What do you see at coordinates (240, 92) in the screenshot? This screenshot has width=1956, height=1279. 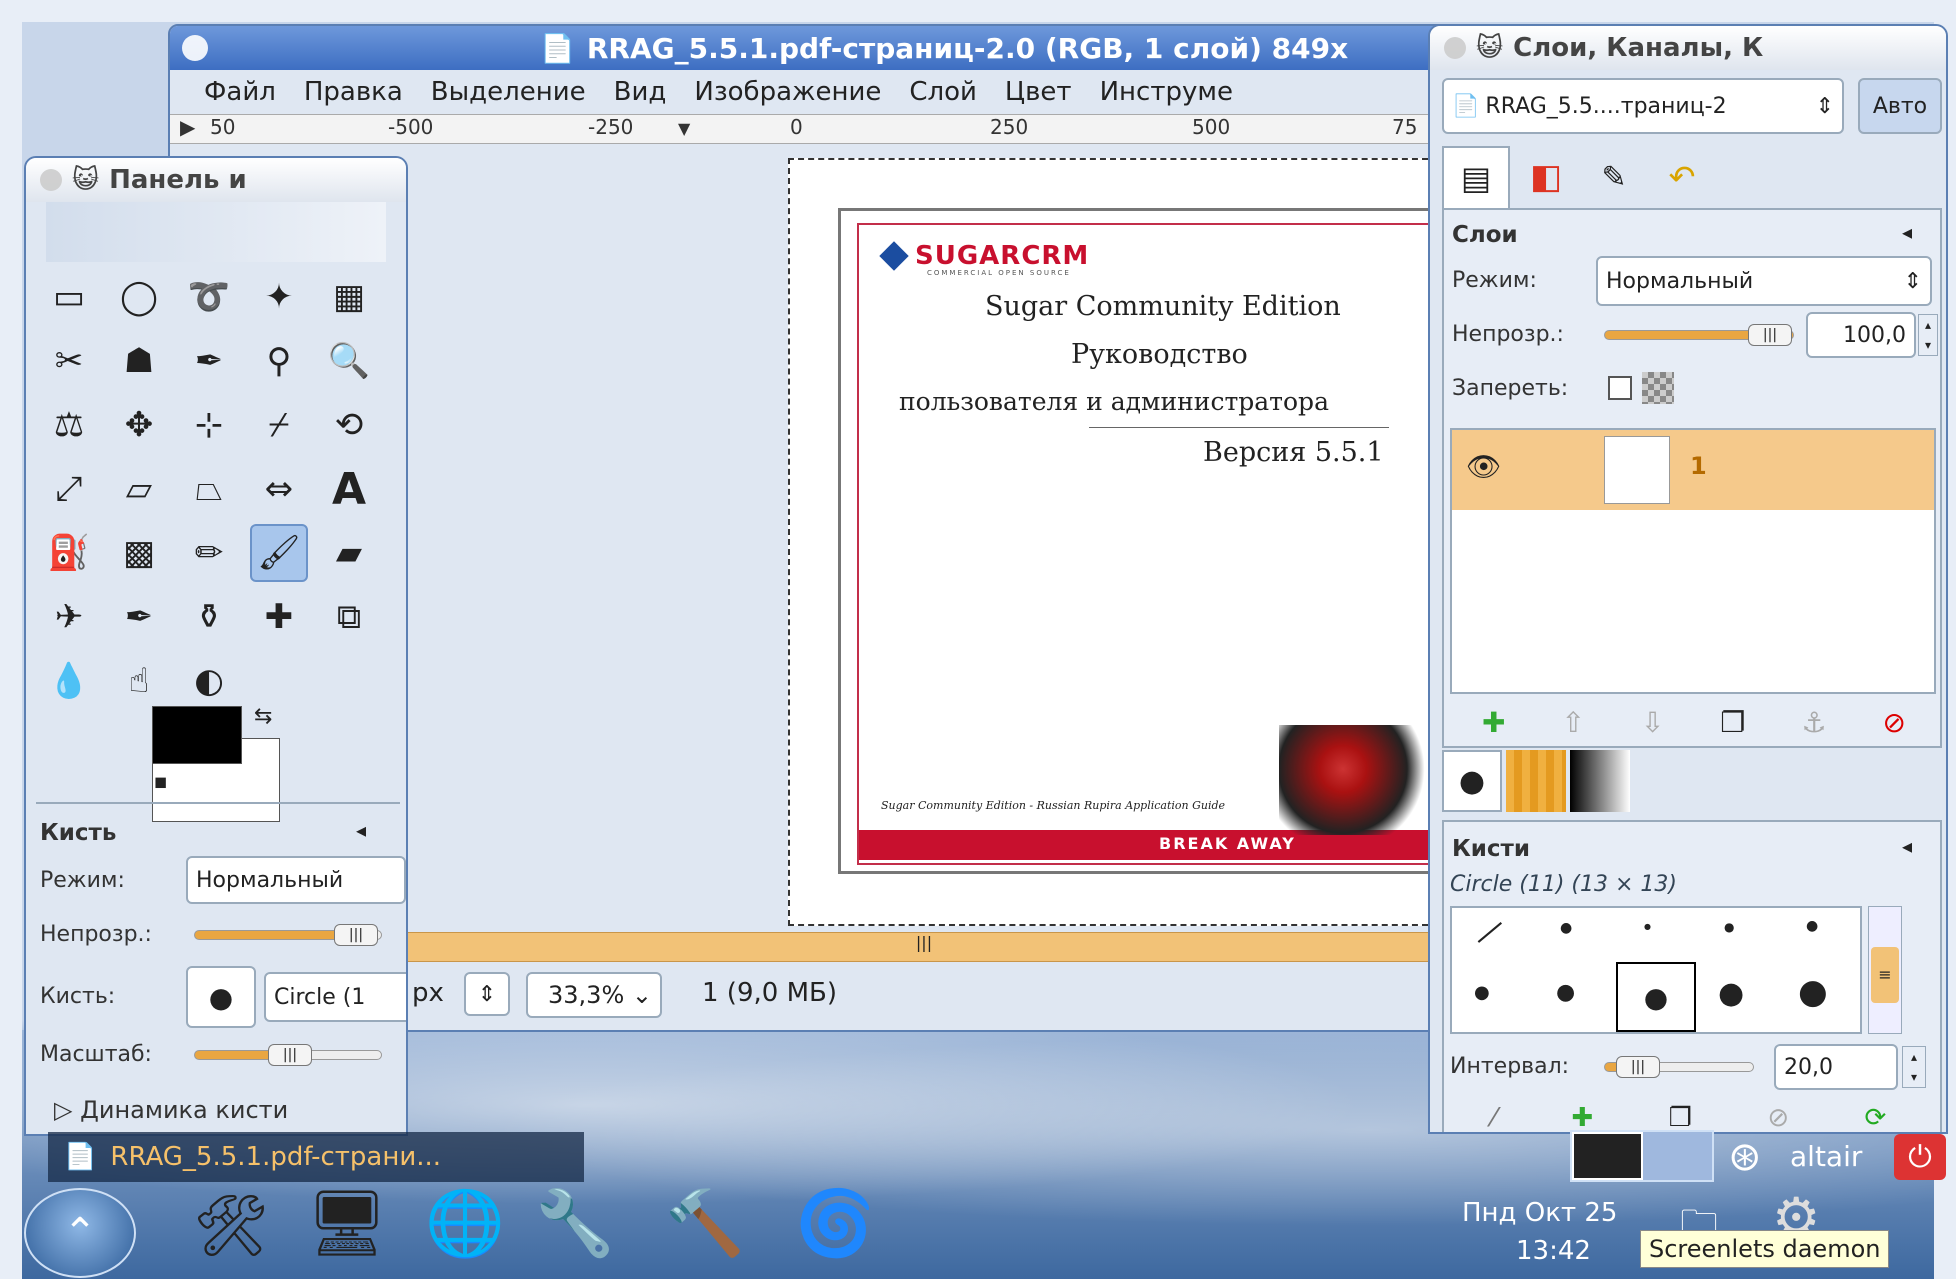 I see `menu-file: Файл` at bounding box center [240, 92].